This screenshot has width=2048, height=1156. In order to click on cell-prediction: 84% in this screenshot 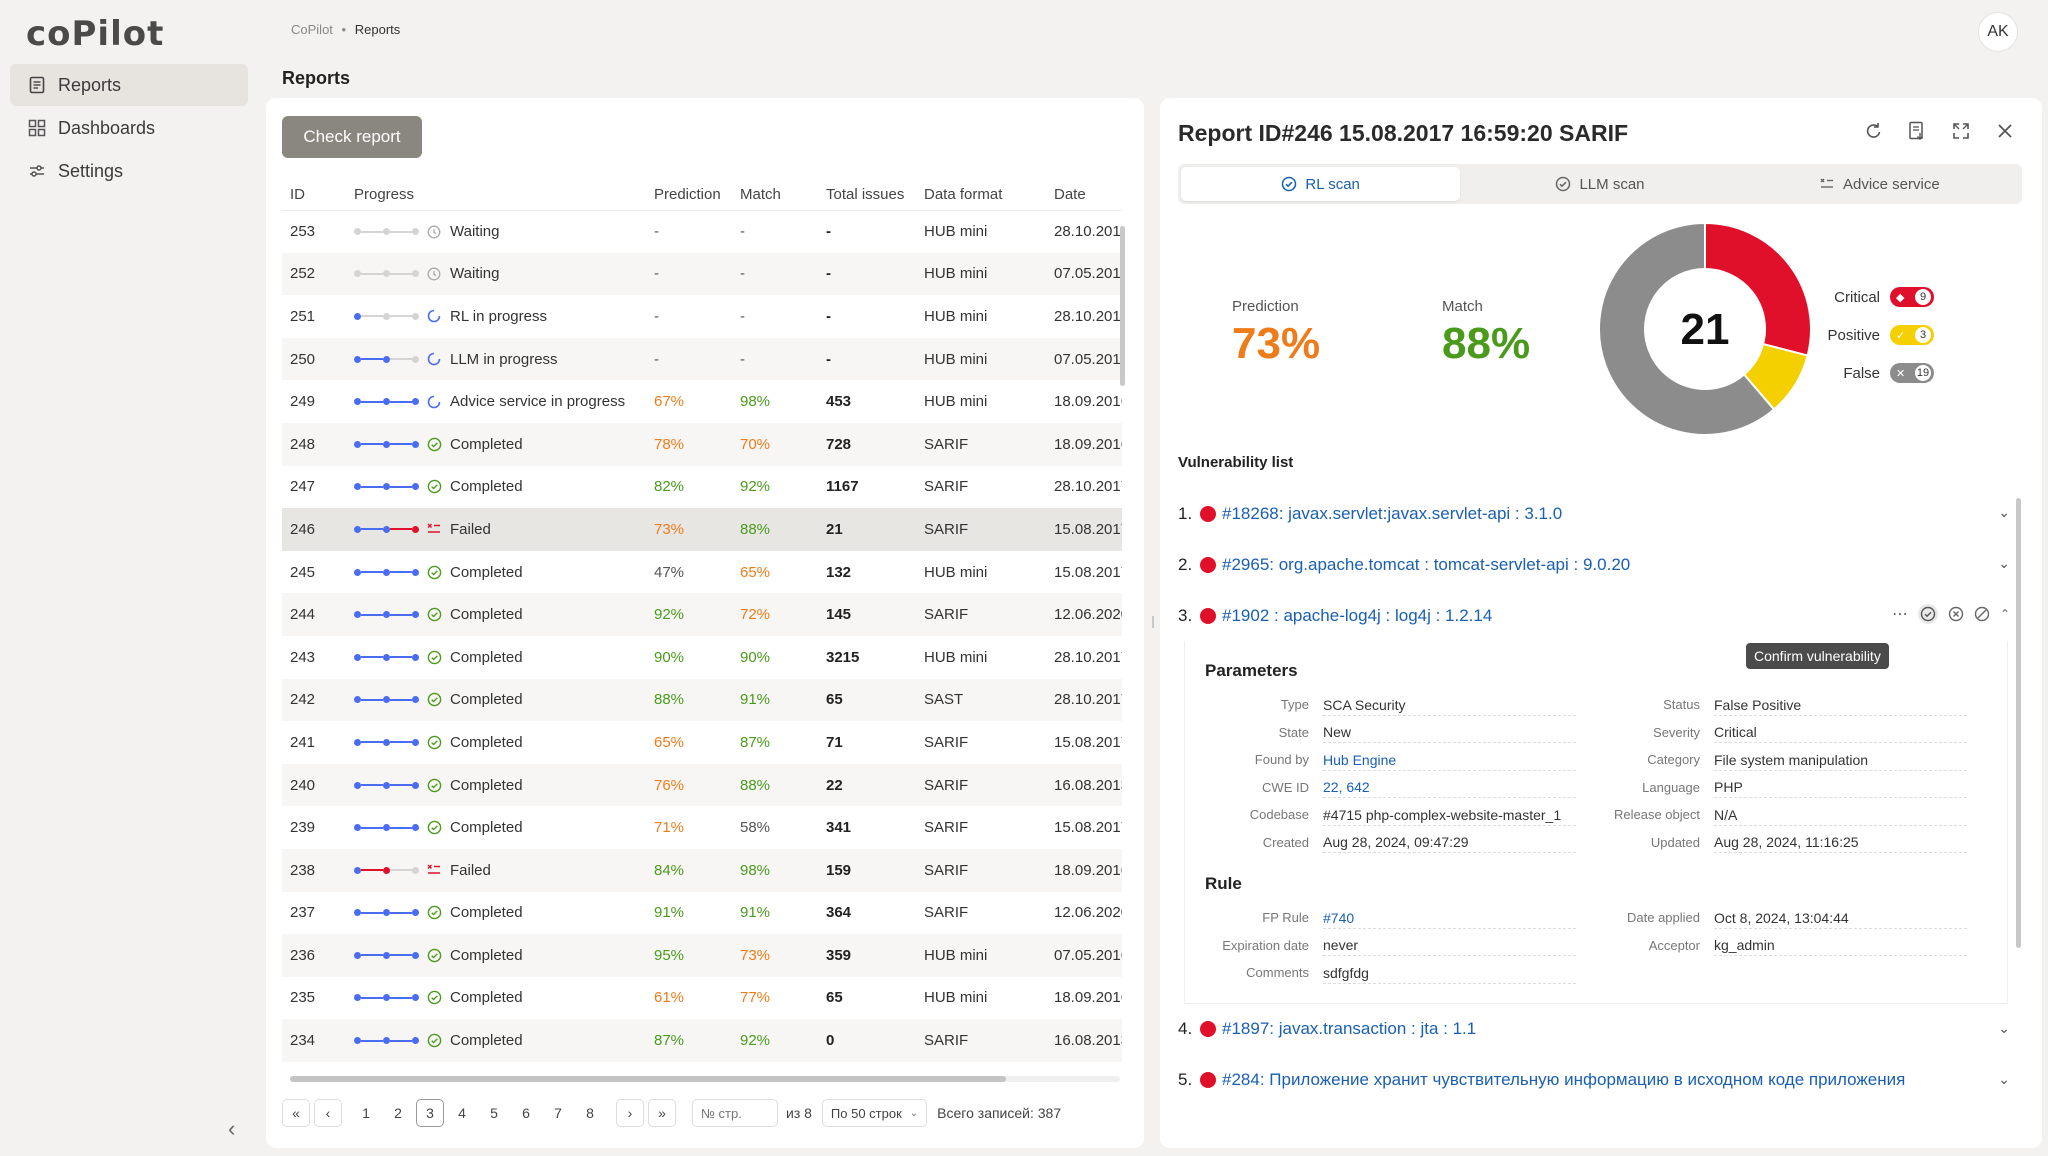, I will do `click(689, 870)`.